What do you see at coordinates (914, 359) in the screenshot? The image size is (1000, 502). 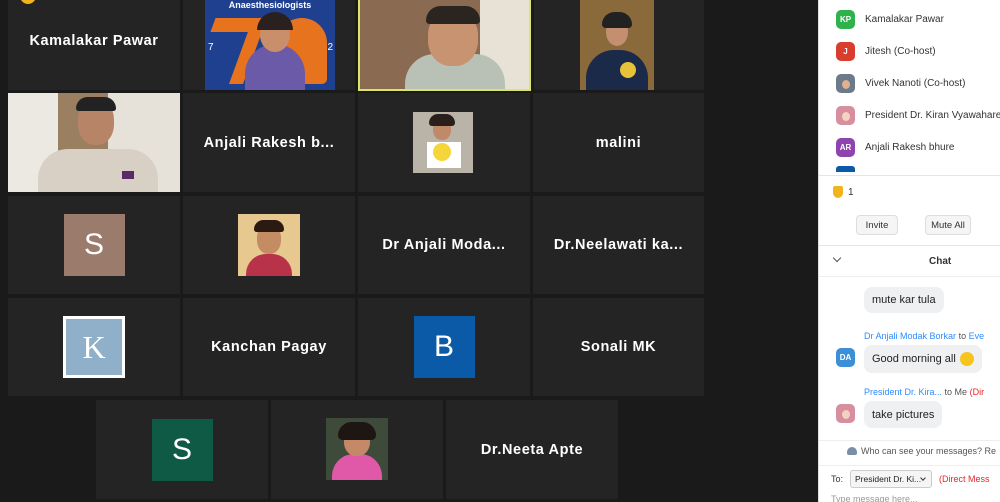 I see `chat-message-text: Good morning all` at bounding box center [914, 359].